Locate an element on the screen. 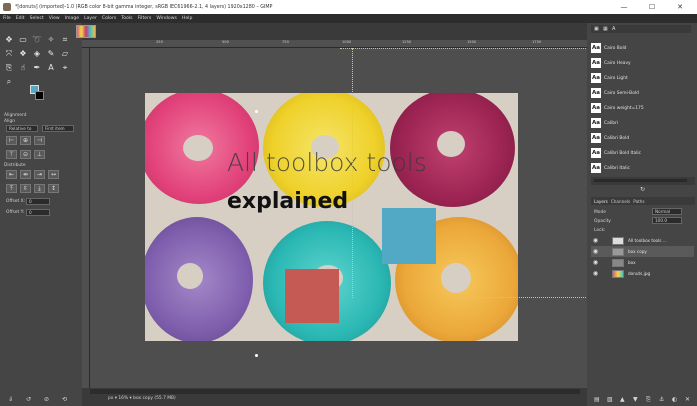 The height and width of the screenshot is (406, 697). menu-image: Image is located at coordinates (72, 18).